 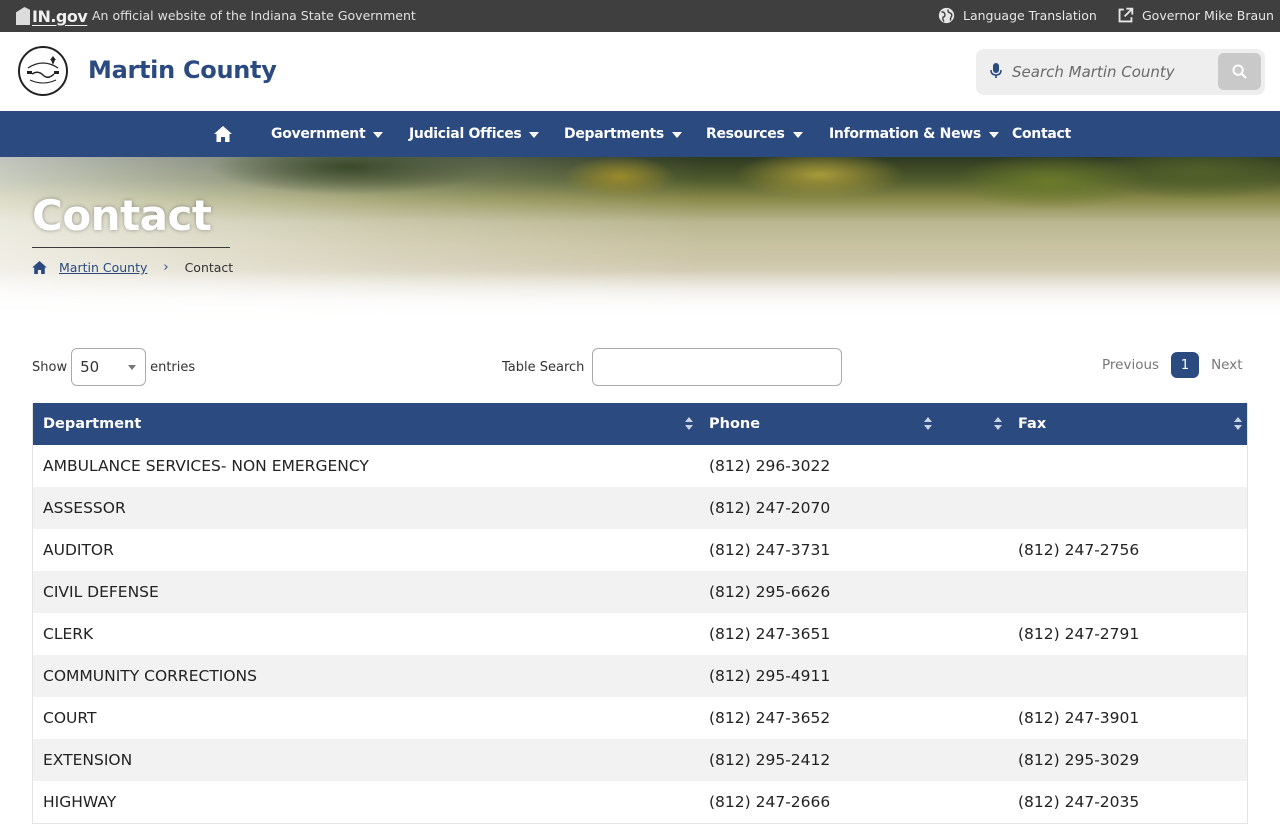 I want to click on pagination-next: Next, so click(x=1226, y=365).